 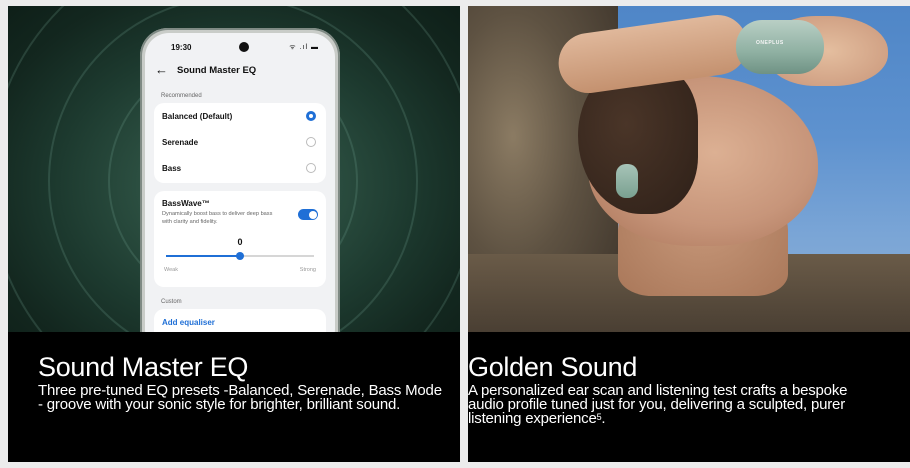 I want to click on add-equaliser-link: Add equaliser, so click(x=188, y=322).